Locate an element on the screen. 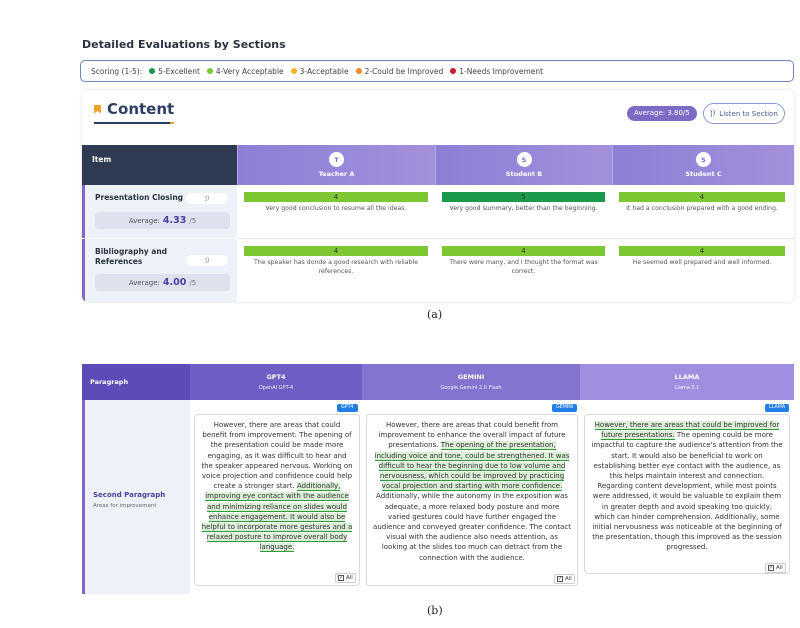 This screenshot has height=628, width=800. select-all-checkbox-llama: ✓ All is located at coordinates (775, 568).